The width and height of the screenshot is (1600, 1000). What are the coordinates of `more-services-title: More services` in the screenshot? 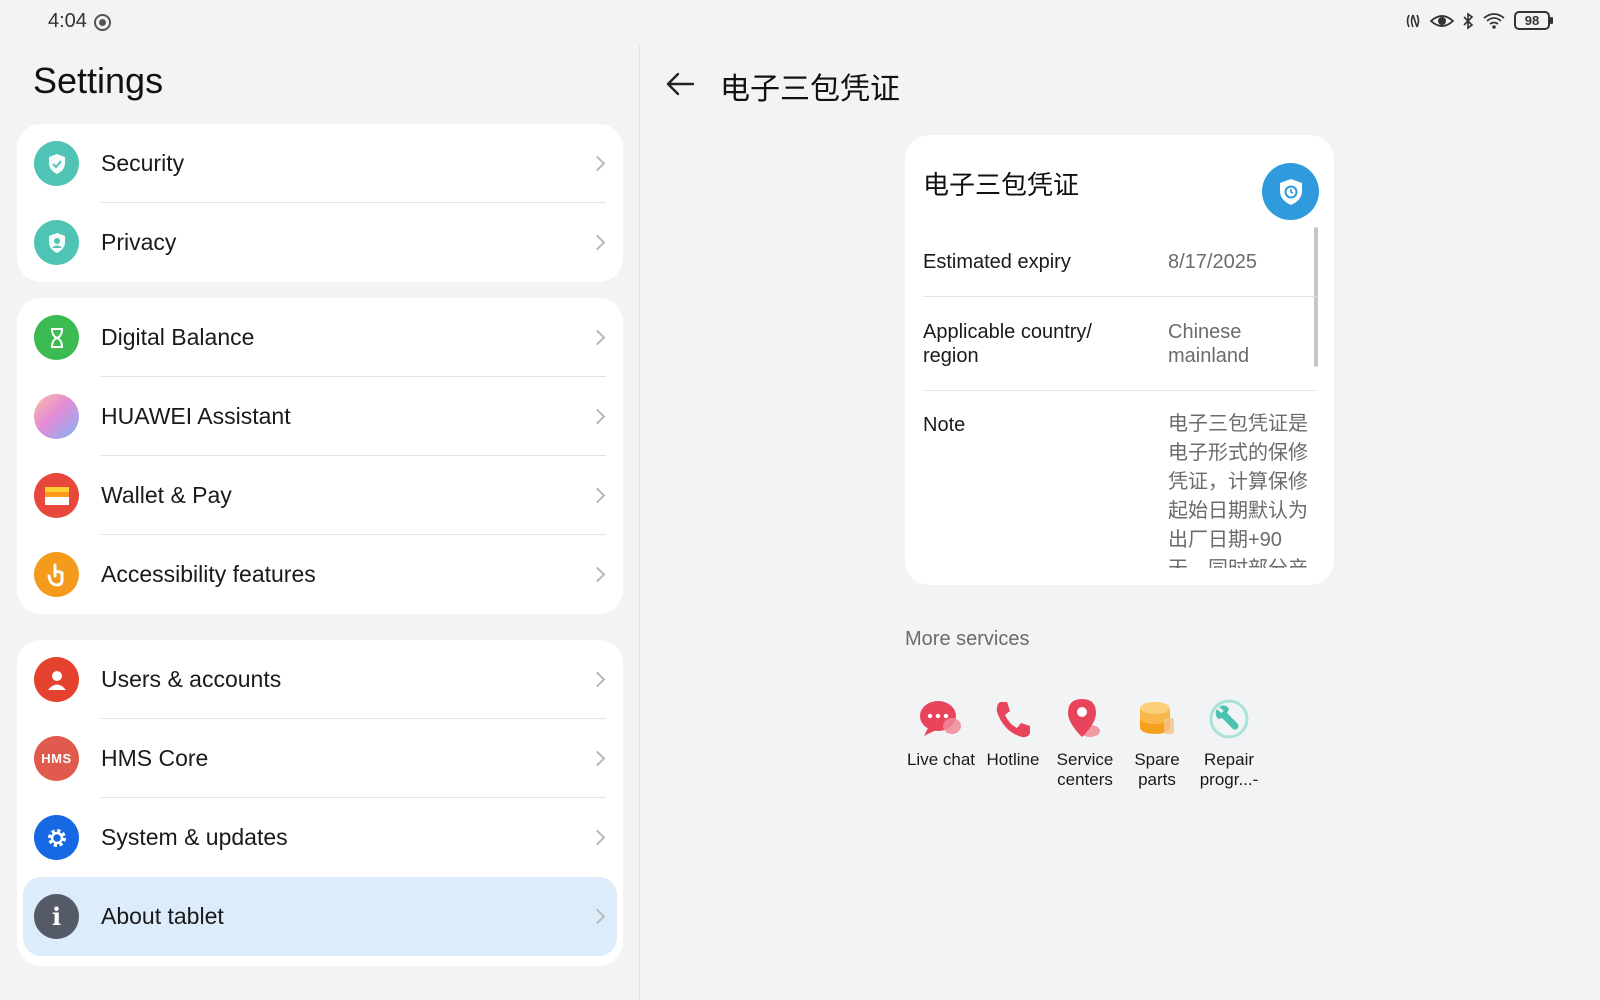 It's located at (967, 639).